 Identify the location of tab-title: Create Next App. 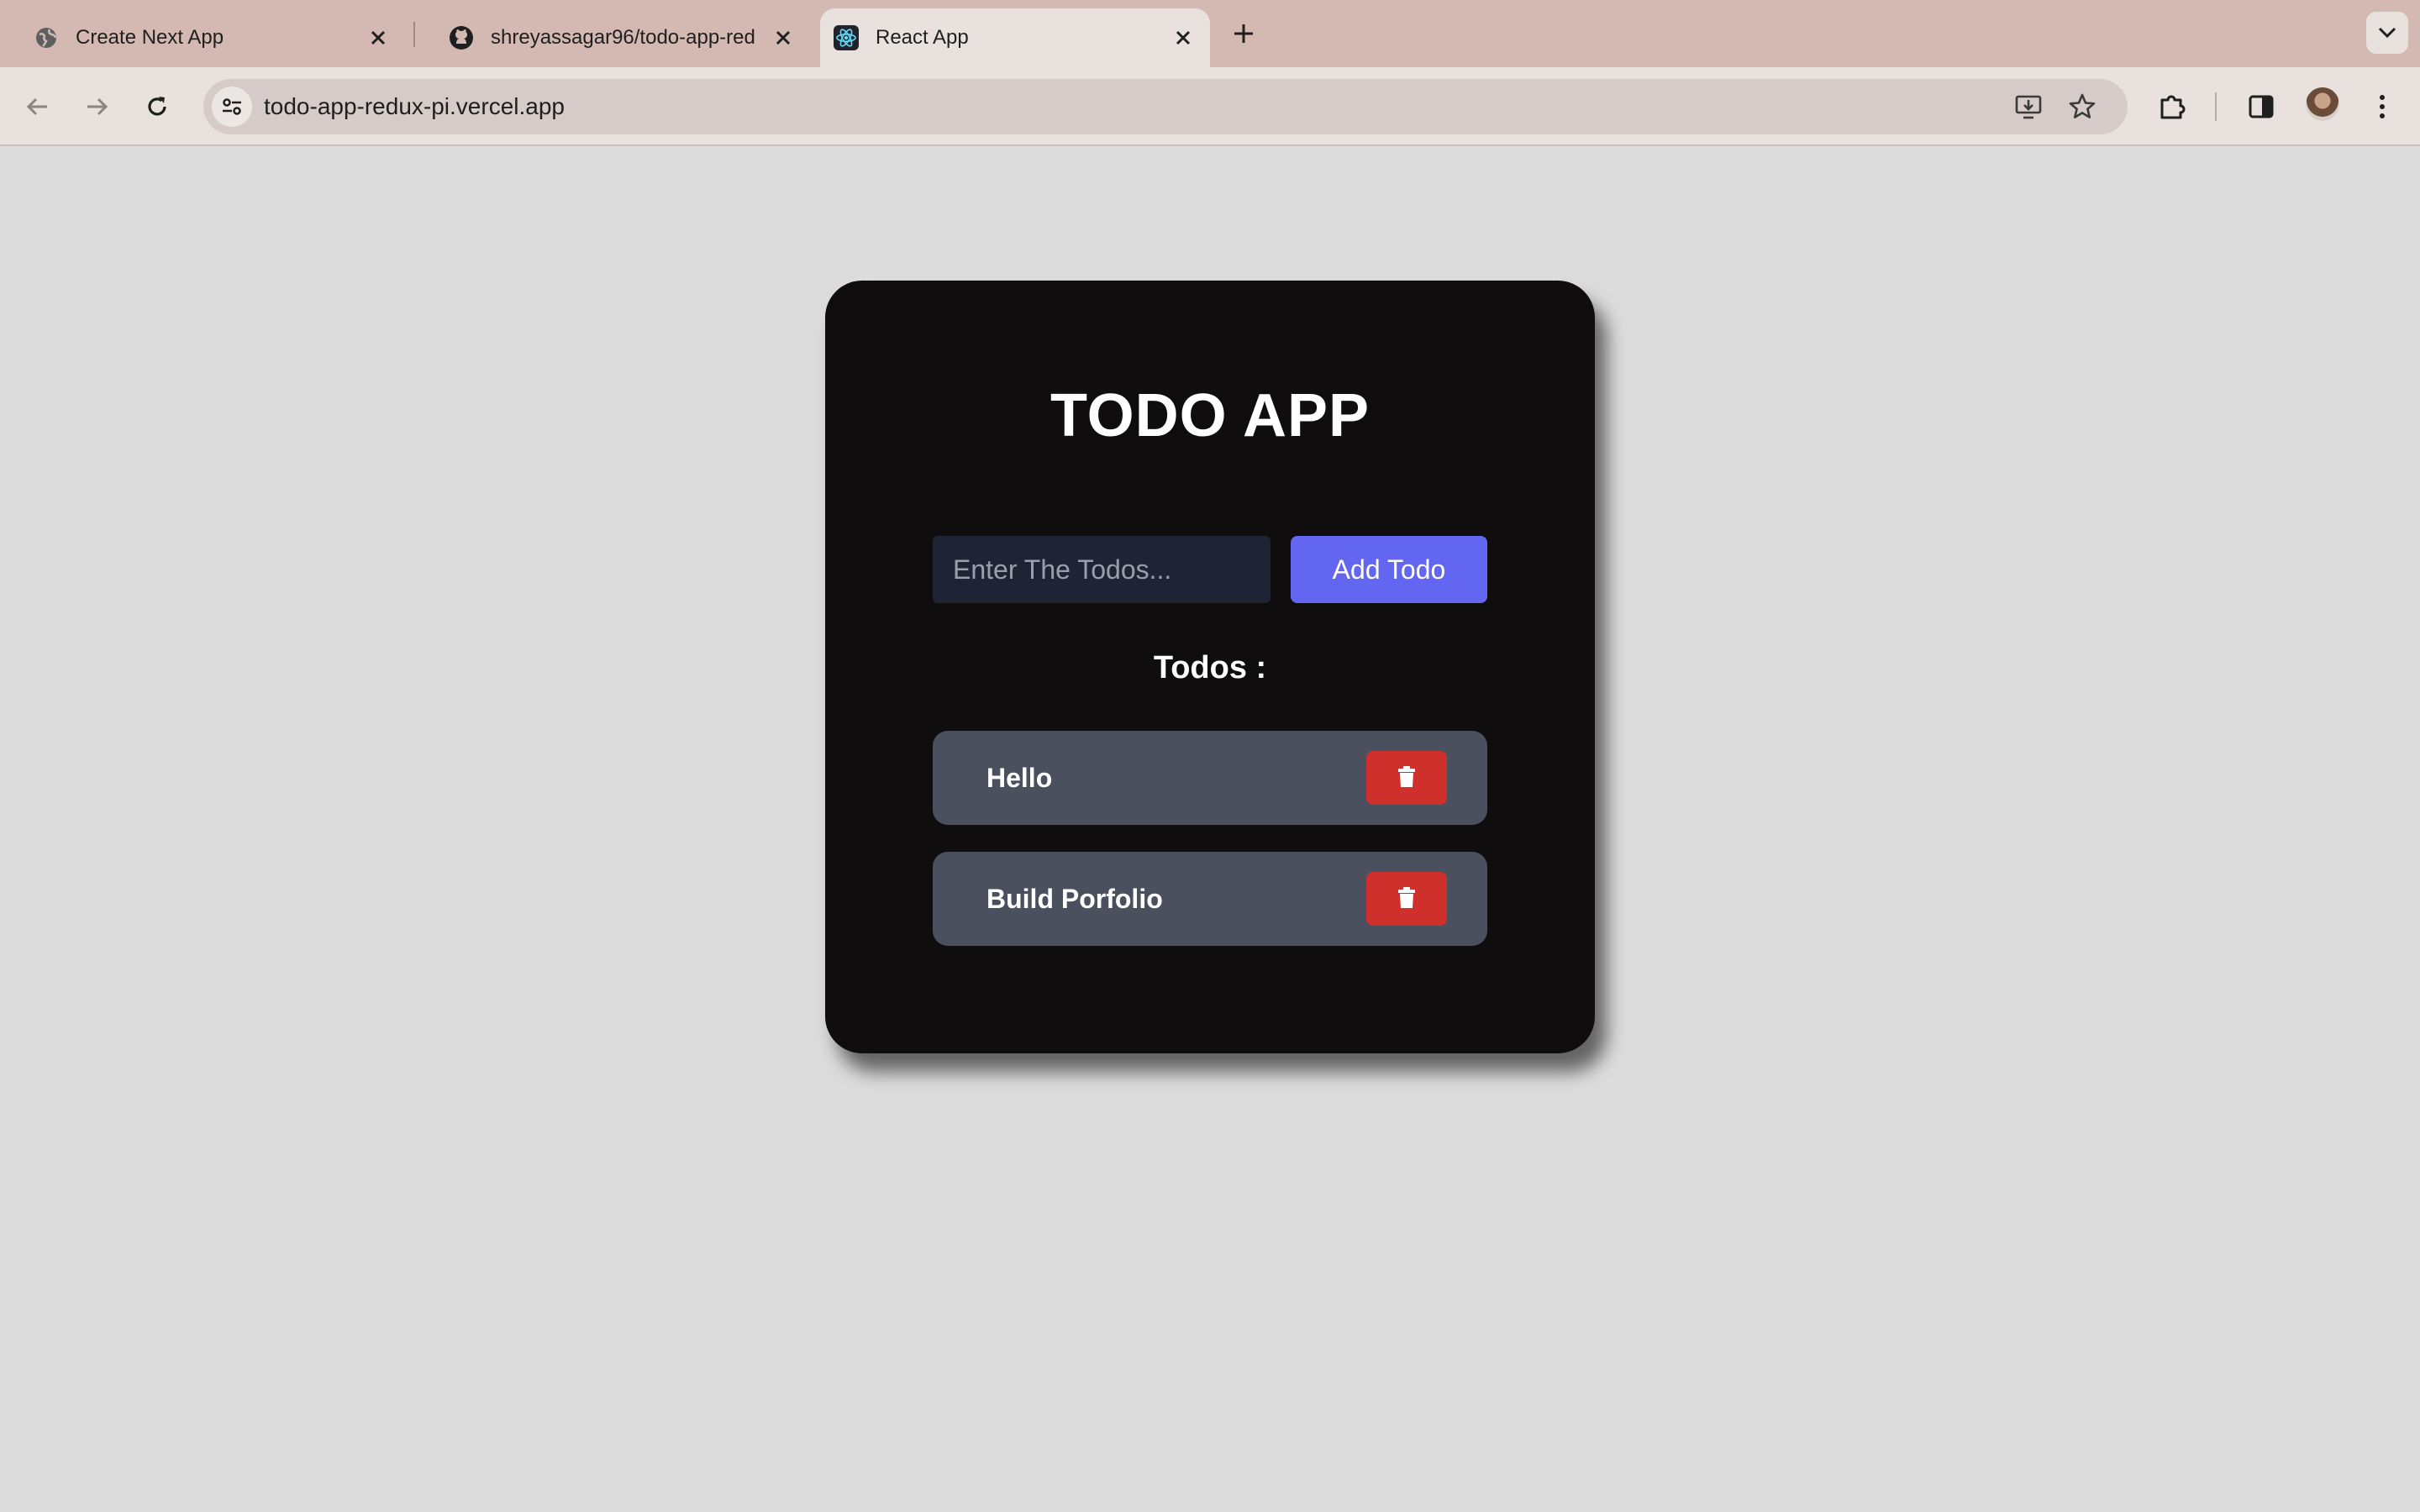
(150, 37).